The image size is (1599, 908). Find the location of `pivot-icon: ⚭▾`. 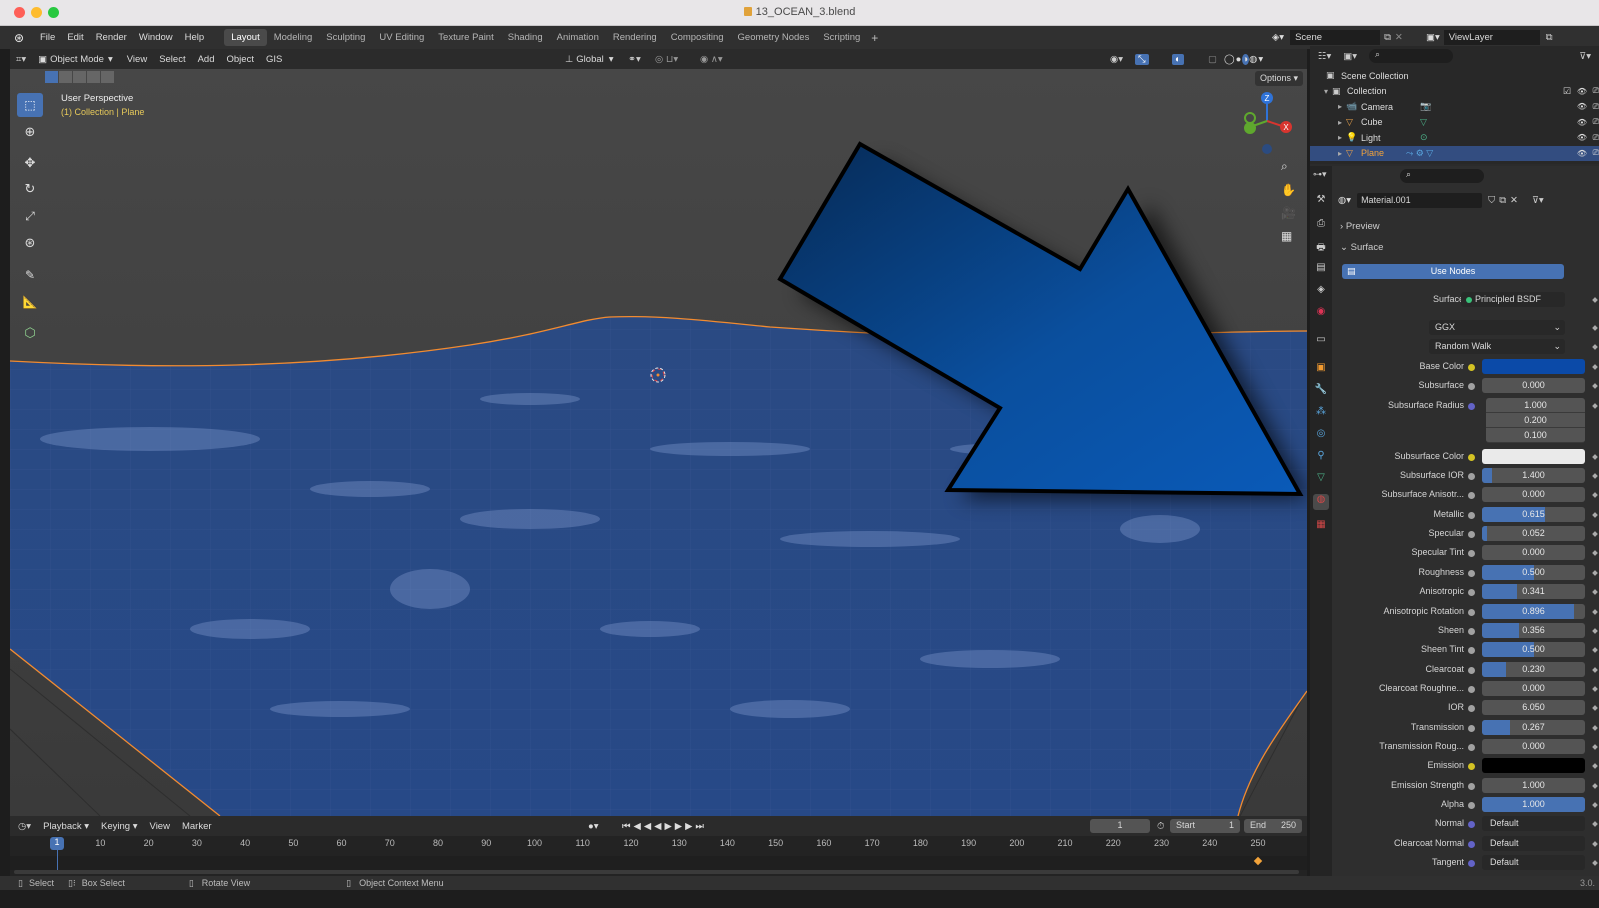

pivot-icon: ⚭▾ is located at coordinates (634, 59).